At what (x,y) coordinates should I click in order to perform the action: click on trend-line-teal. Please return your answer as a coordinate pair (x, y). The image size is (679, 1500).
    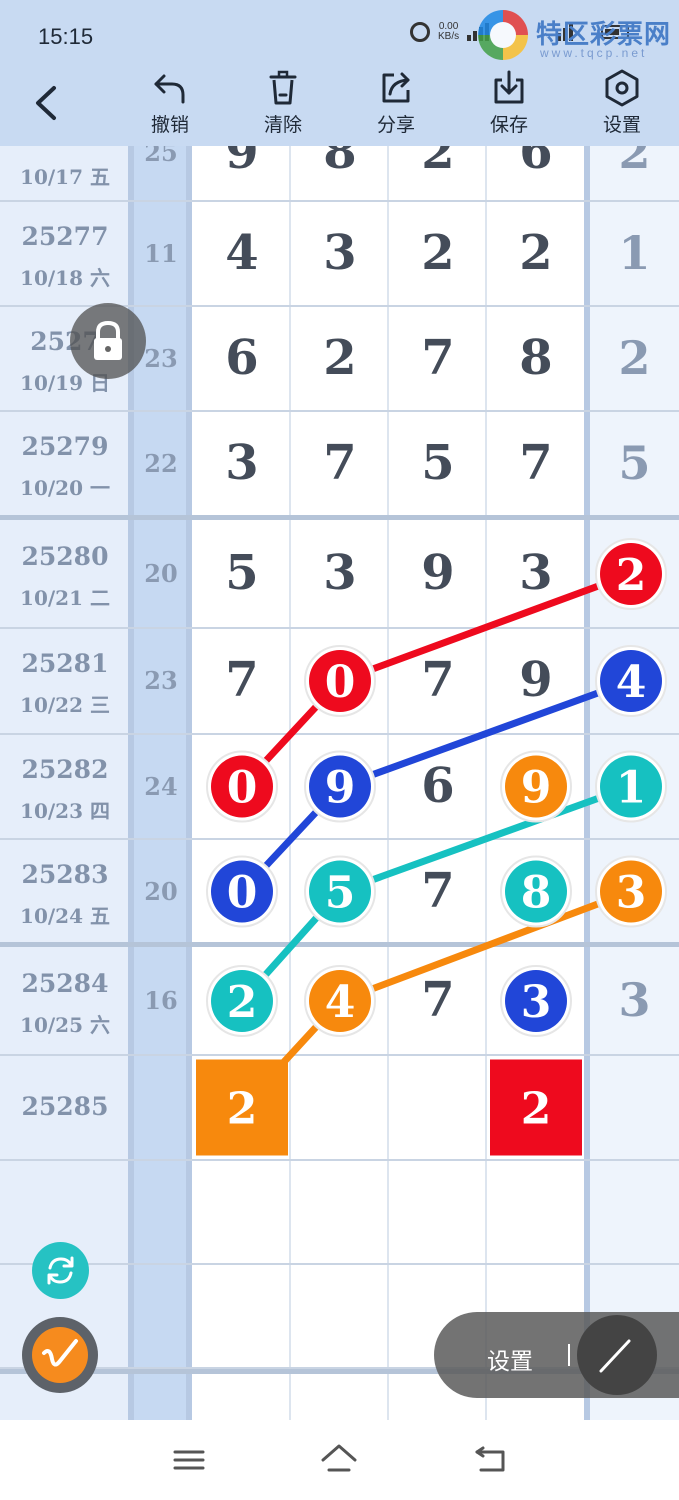
    Looking at the image, I should click on (436, 893).